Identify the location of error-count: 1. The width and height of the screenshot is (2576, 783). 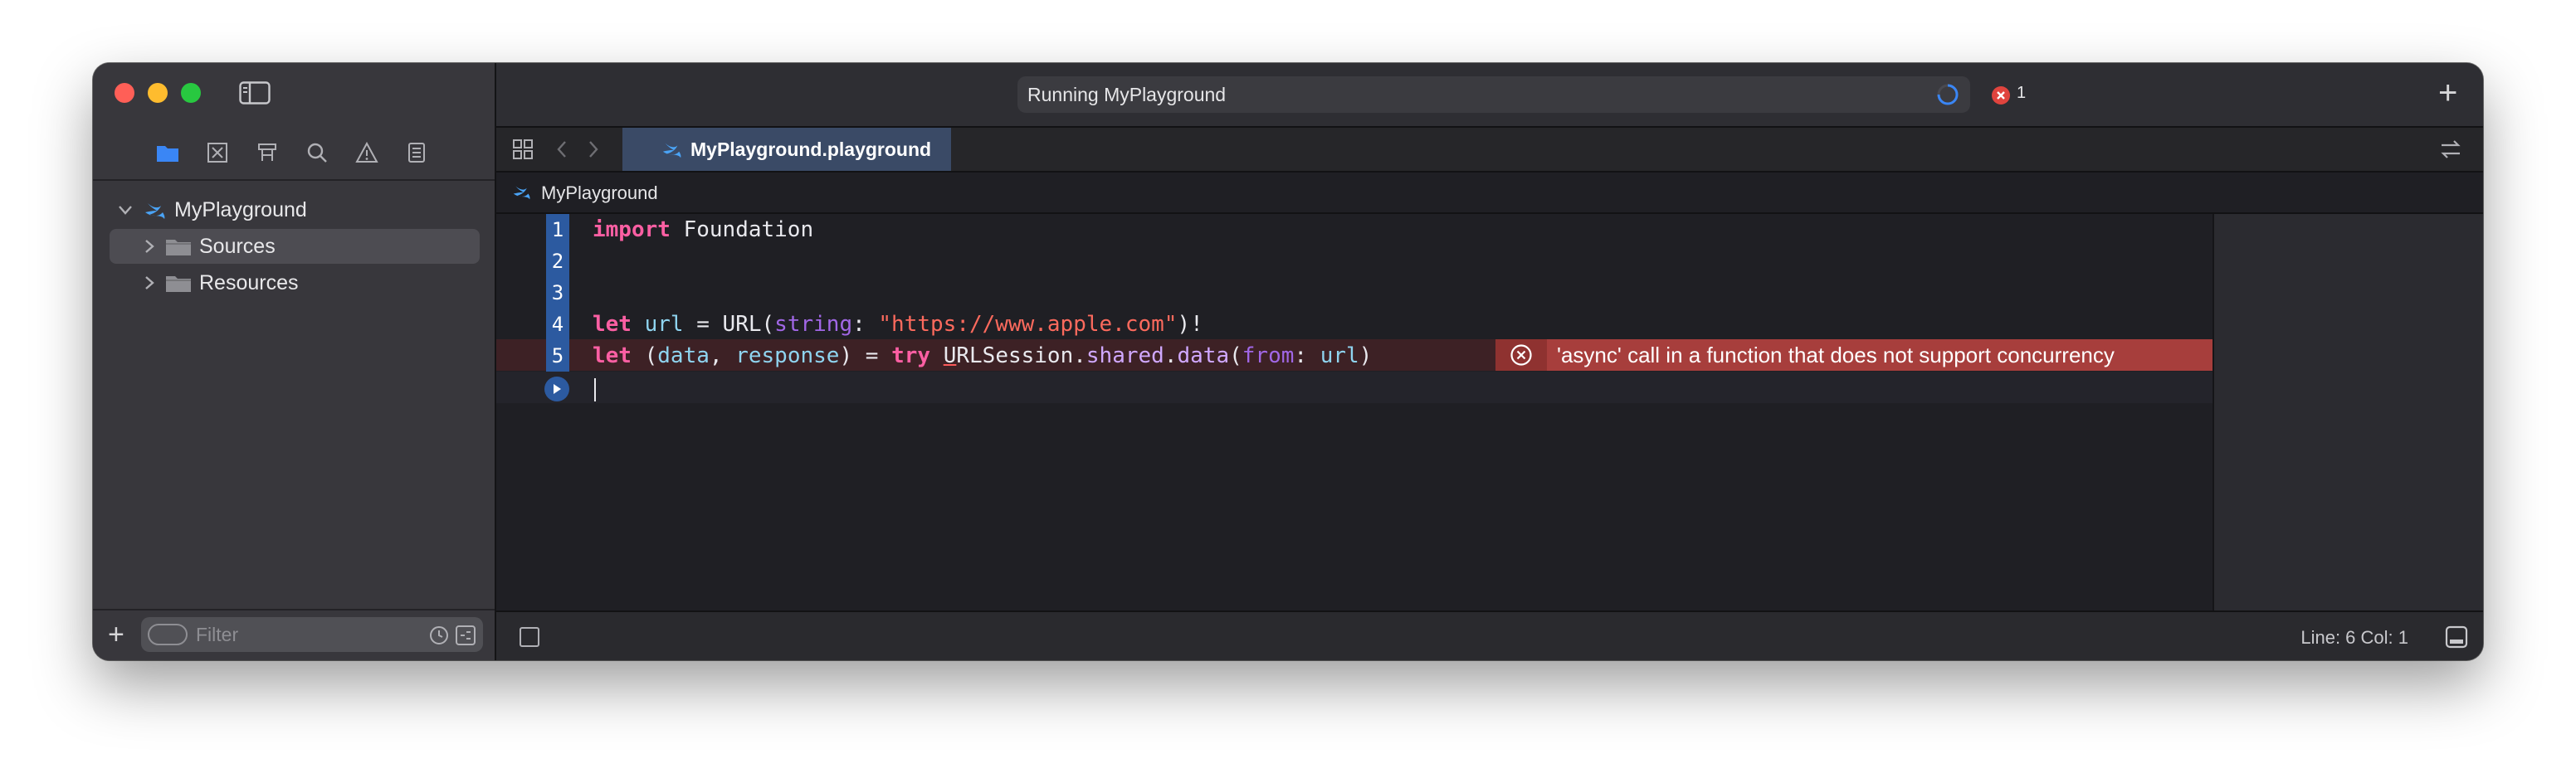
(2021, 93).